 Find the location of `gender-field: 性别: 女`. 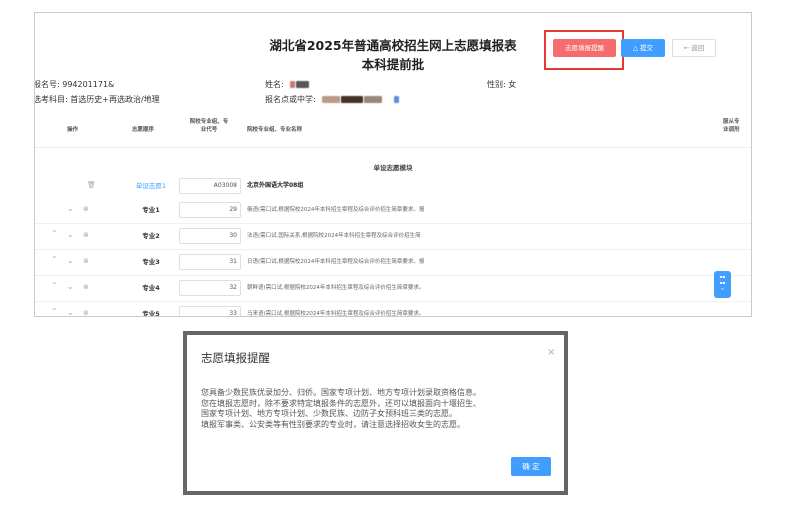

gender-field: 性别: 女 is located at coordinates (502, 84).